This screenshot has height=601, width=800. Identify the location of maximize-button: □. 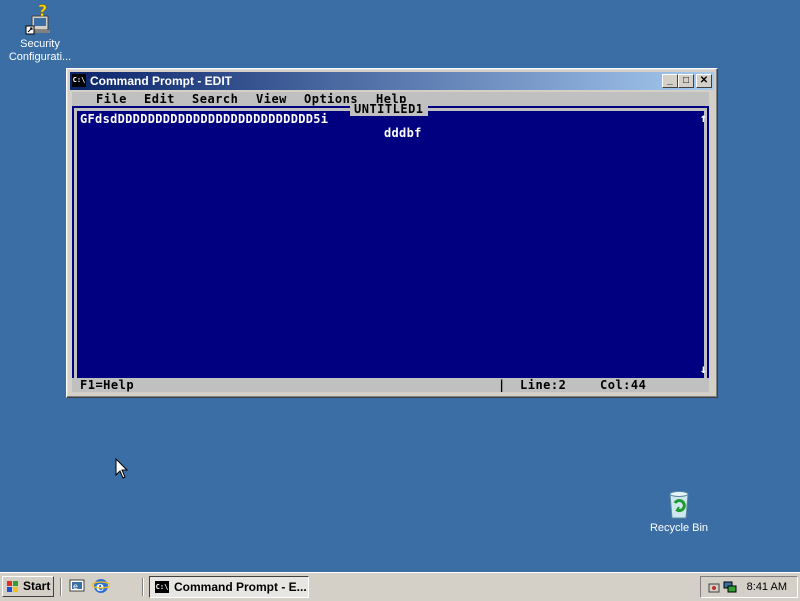
(686, 81).